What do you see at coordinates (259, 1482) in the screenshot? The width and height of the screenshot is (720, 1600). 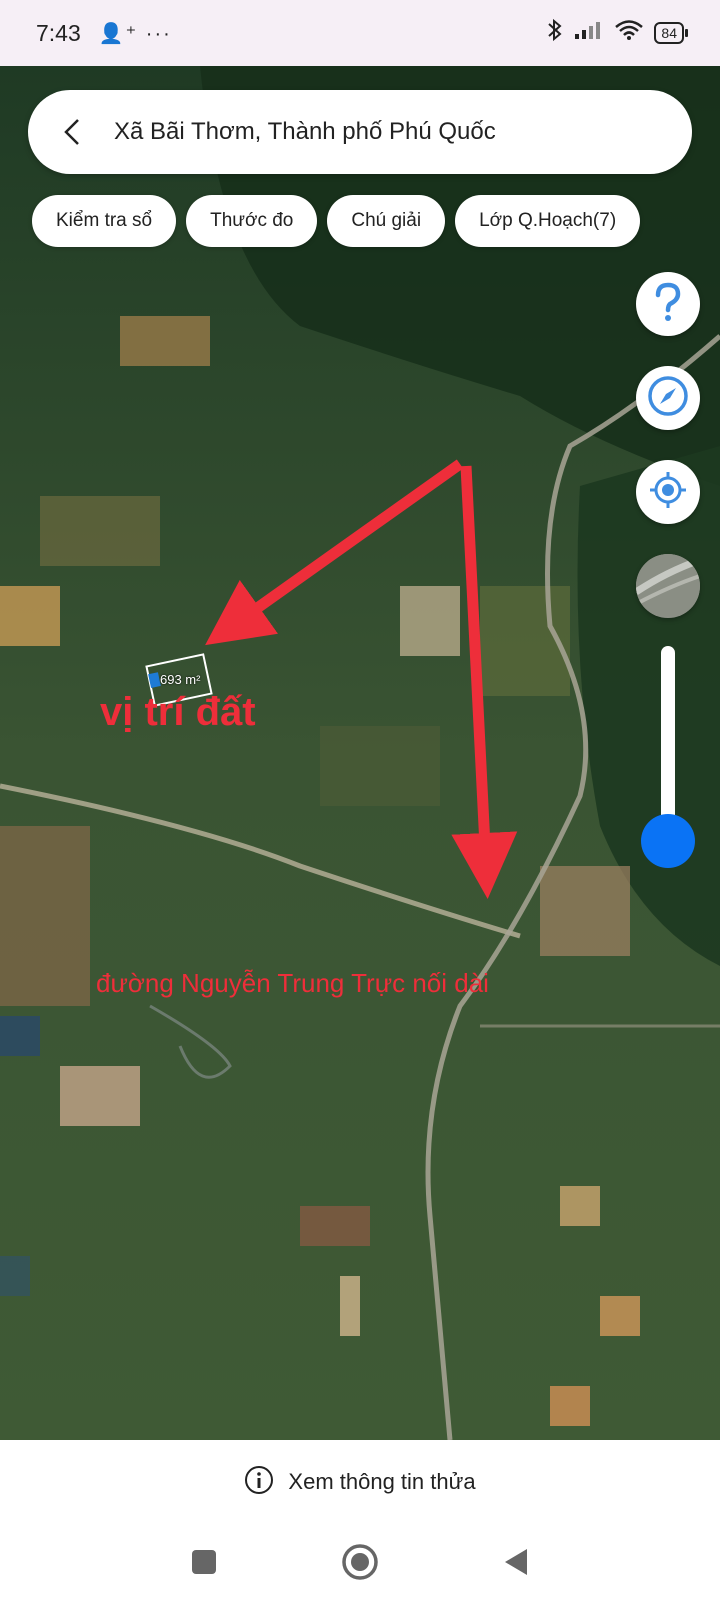 I see `info-icon` at bounding box center [259, 1482].